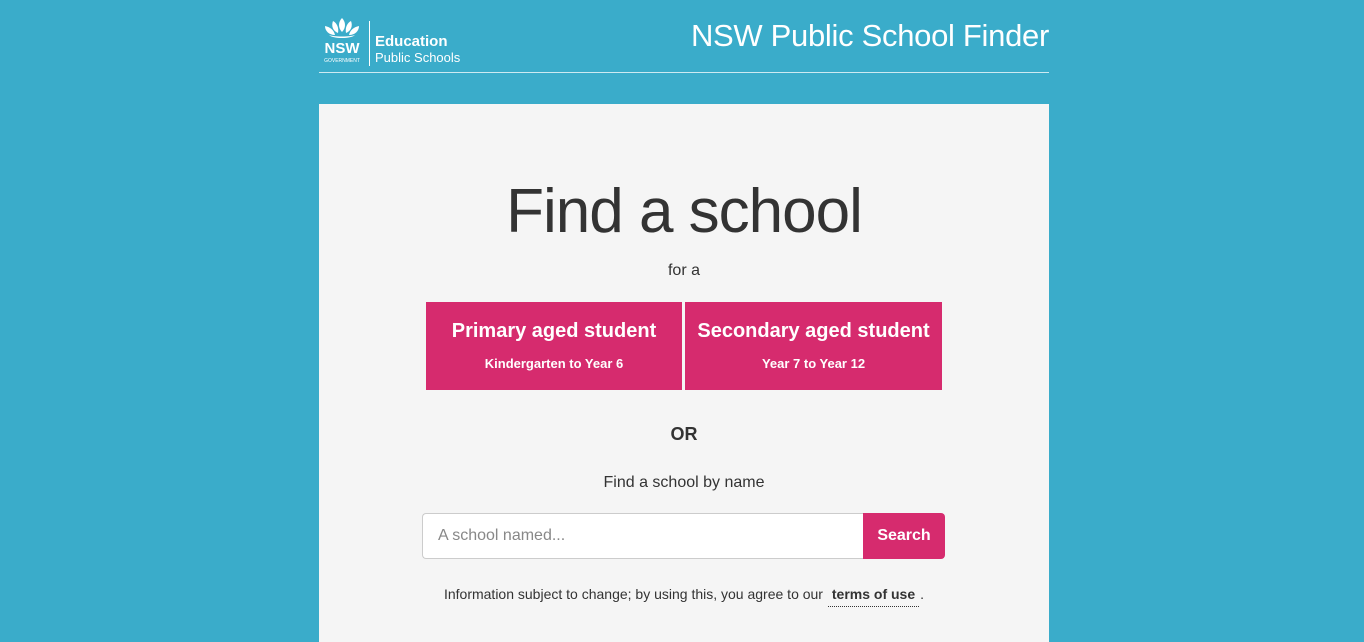  Describe the element at coordinates (684, 211) in the screenshot. I see `page-heading: Find a school` at that location.